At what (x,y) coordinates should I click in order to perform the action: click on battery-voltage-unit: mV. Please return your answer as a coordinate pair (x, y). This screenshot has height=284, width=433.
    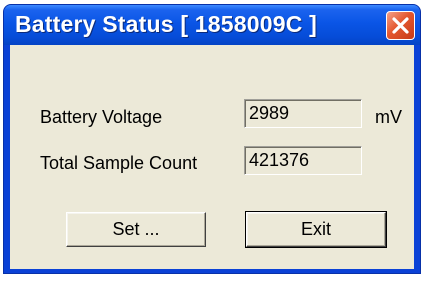
    Looking at the image, I should click on (388, 117).